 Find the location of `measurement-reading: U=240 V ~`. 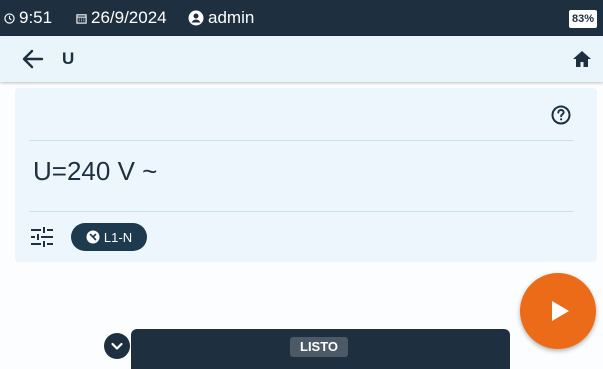

measurement-reading: U=240 V ~ is located at coordinates (95, 171).